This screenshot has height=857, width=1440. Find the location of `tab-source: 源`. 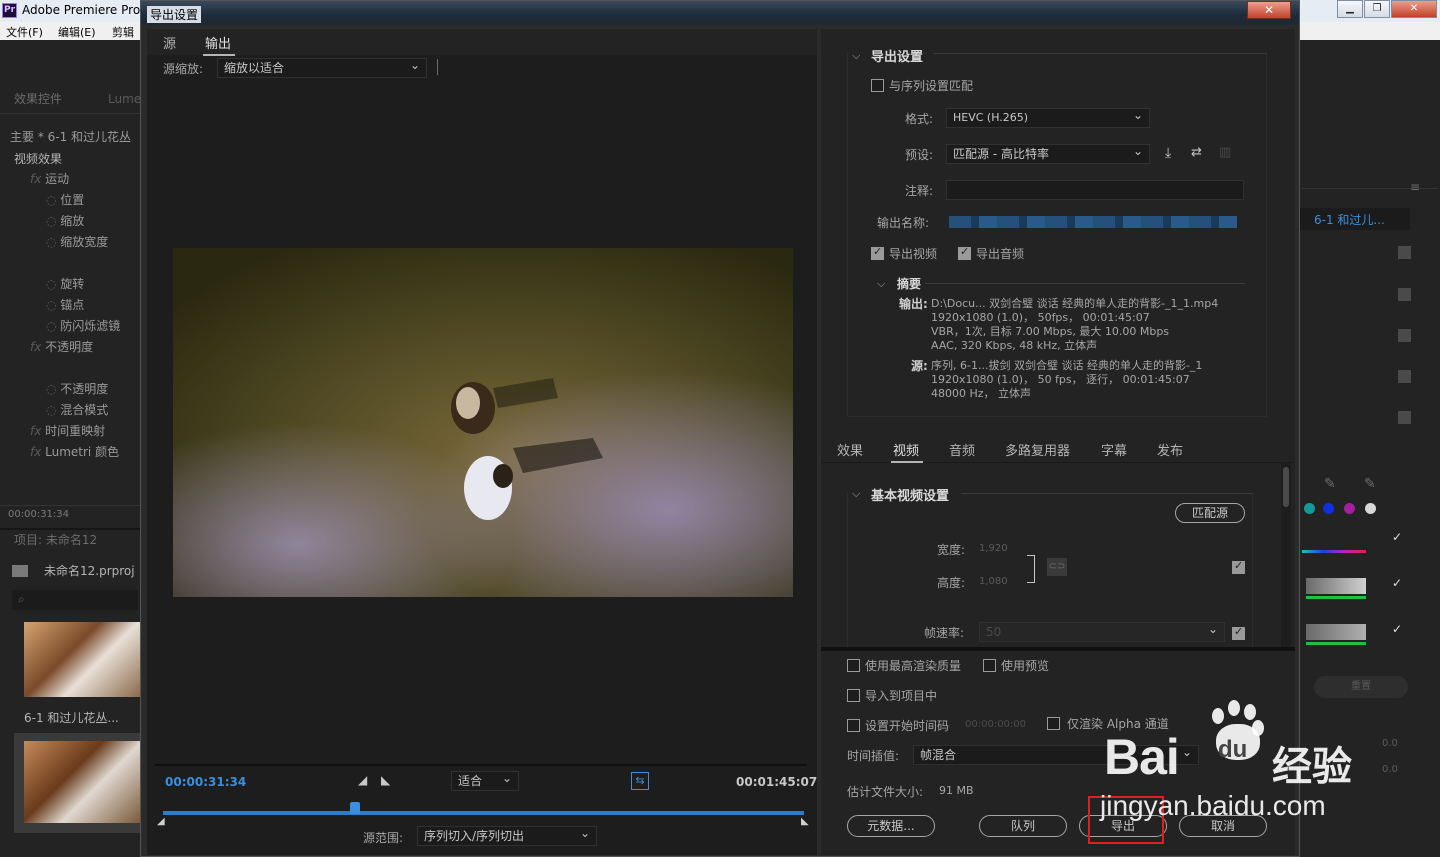

tab-source: 源 is located at coordinates (169, 42).